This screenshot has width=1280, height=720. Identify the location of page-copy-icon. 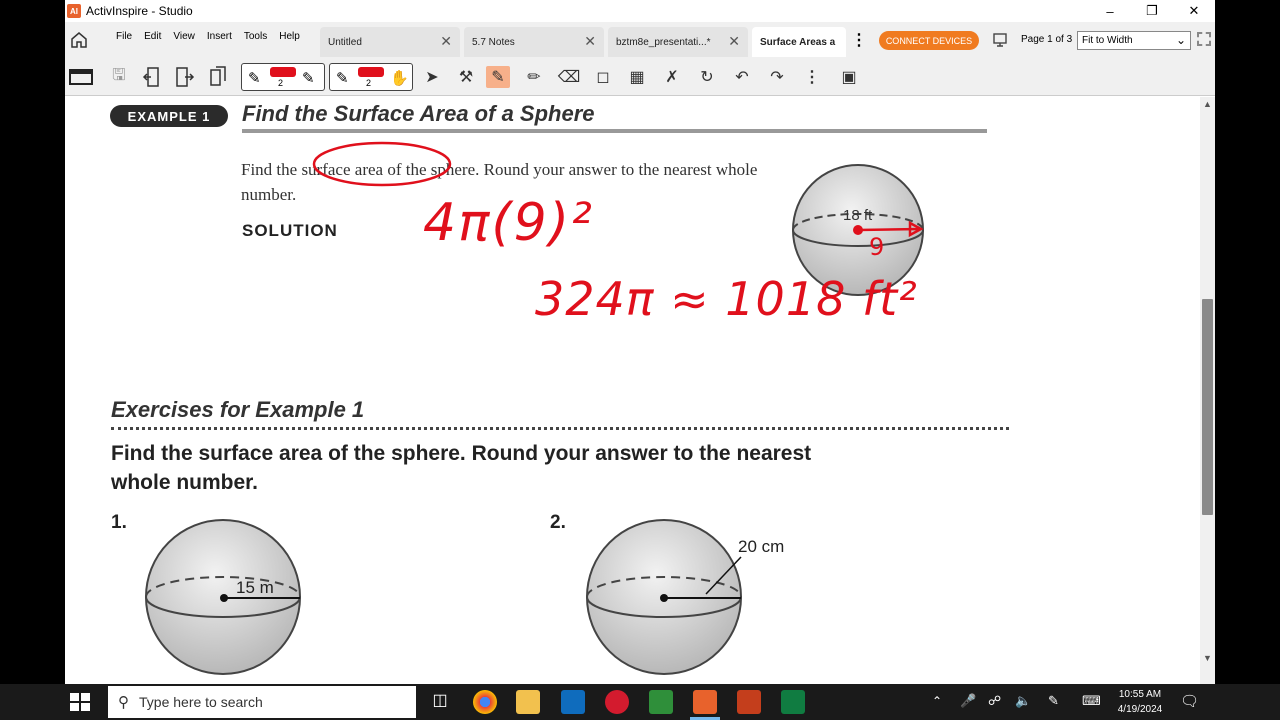
(219, 77).